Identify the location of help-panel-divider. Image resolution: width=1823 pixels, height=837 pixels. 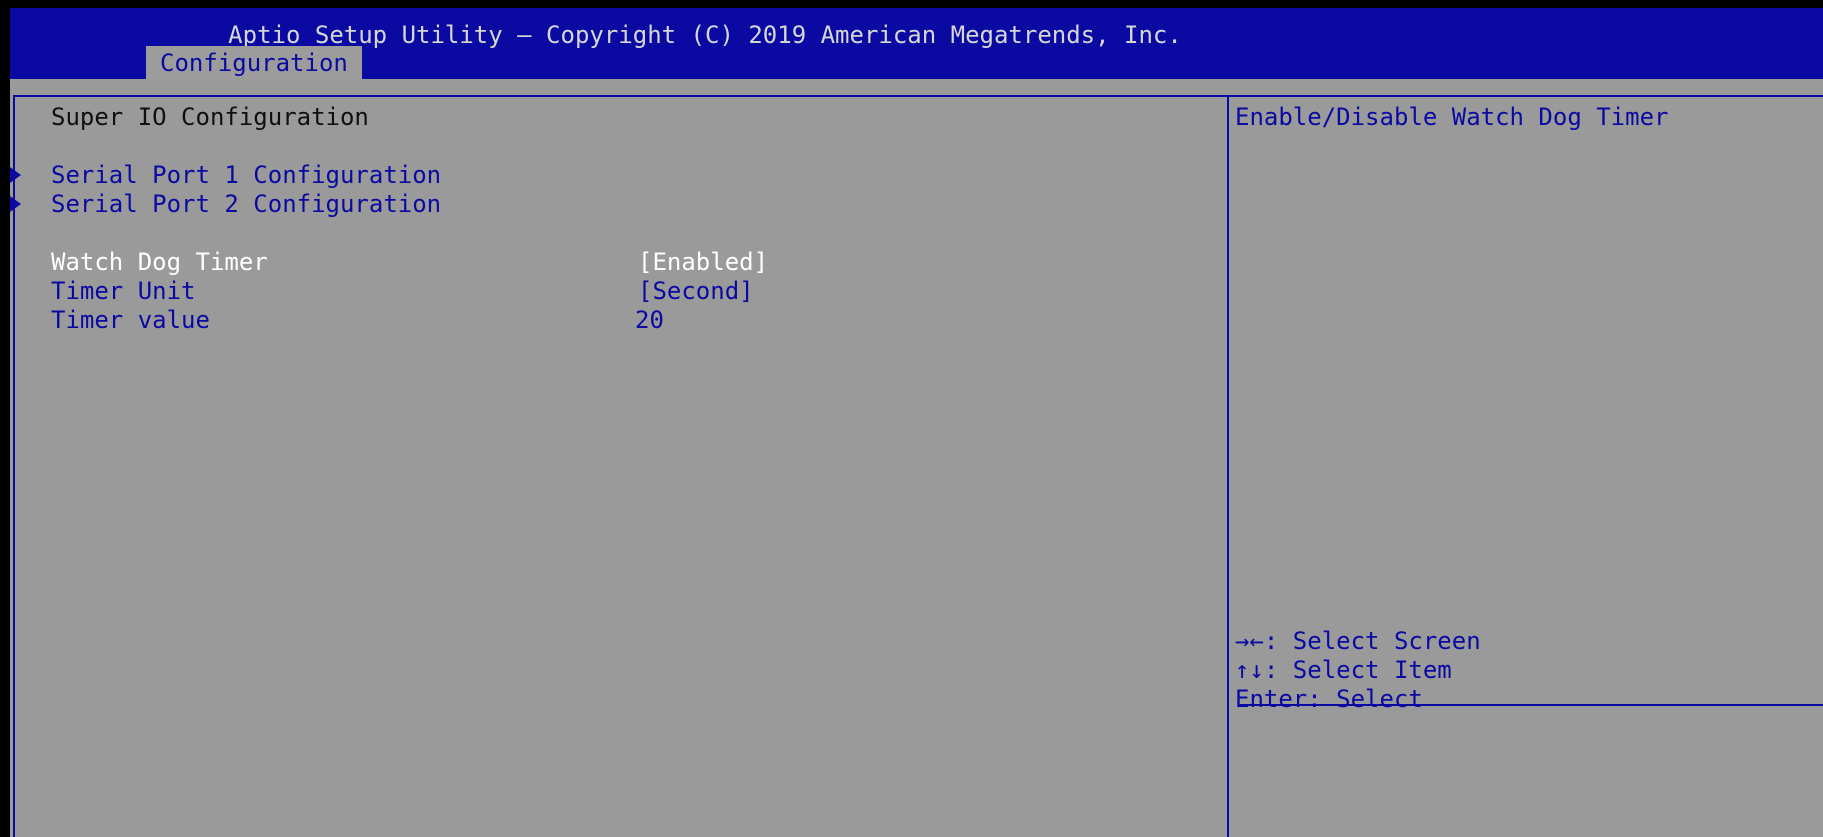
(1228, 466).